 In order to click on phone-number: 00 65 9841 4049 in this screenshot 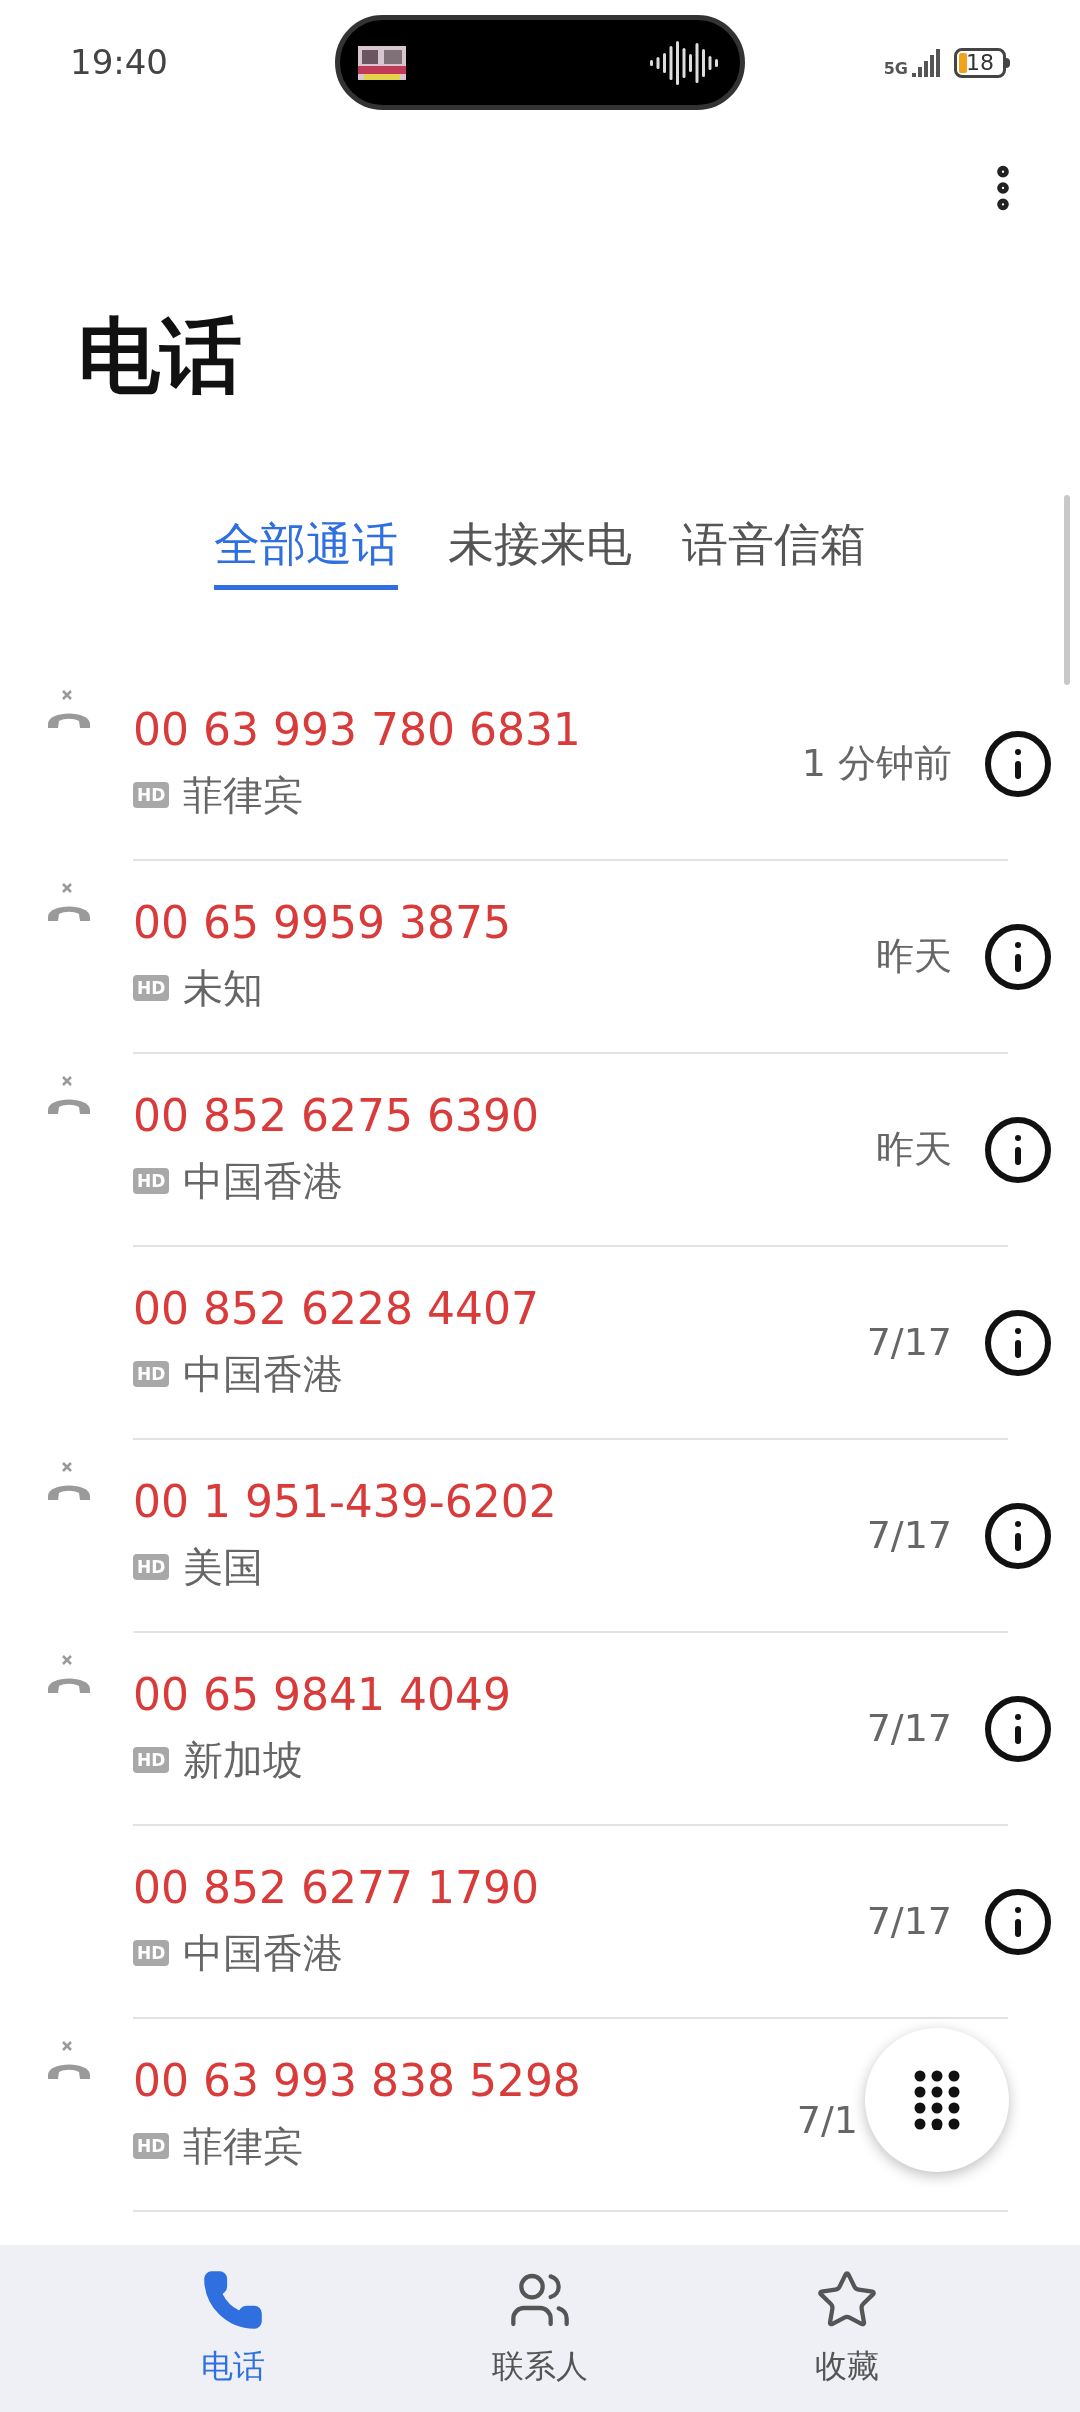, I will do `click(322, 1695)`.